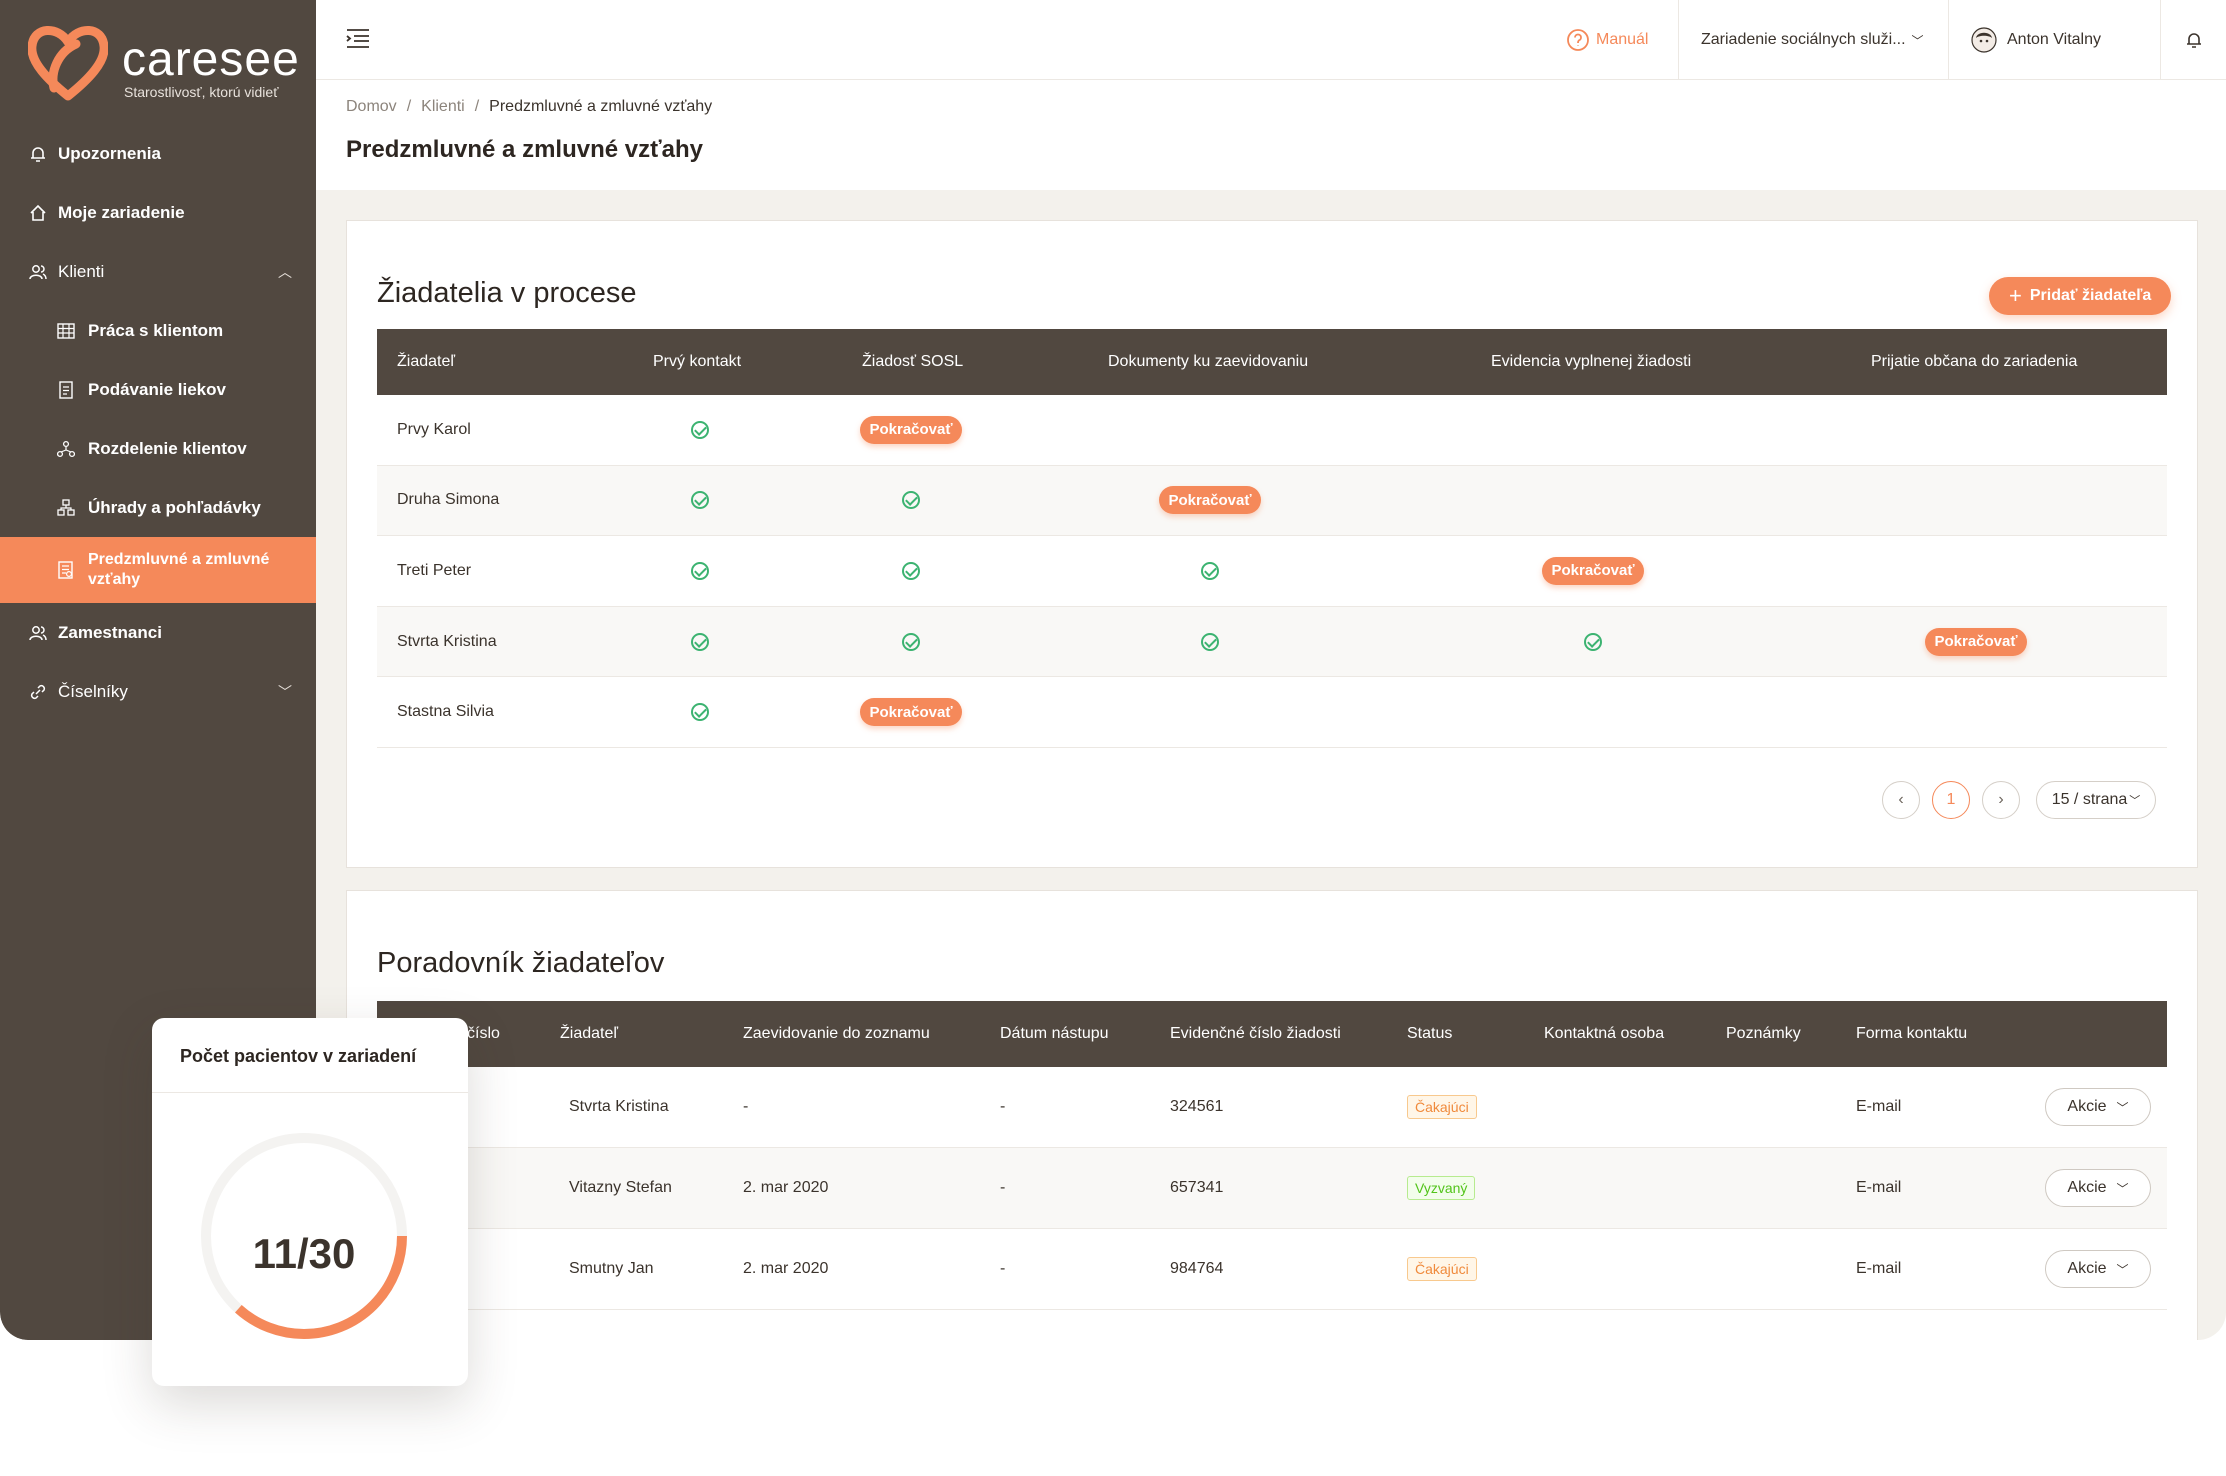  I want to click on applicant-name: Treti Peter, so click(434, 570).